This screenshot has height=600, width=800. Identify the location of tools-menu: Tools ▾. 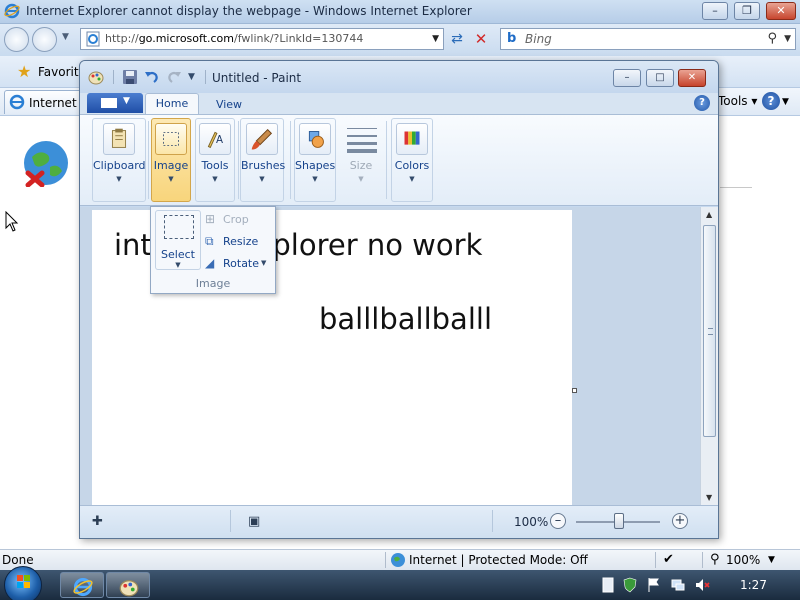
(737, 101).